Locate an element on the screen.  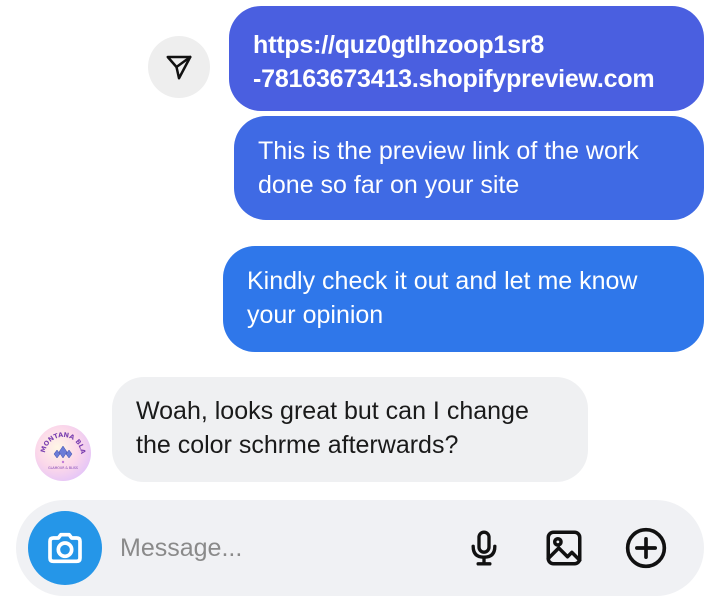
camera-icon is located at coordinates (65, 548).